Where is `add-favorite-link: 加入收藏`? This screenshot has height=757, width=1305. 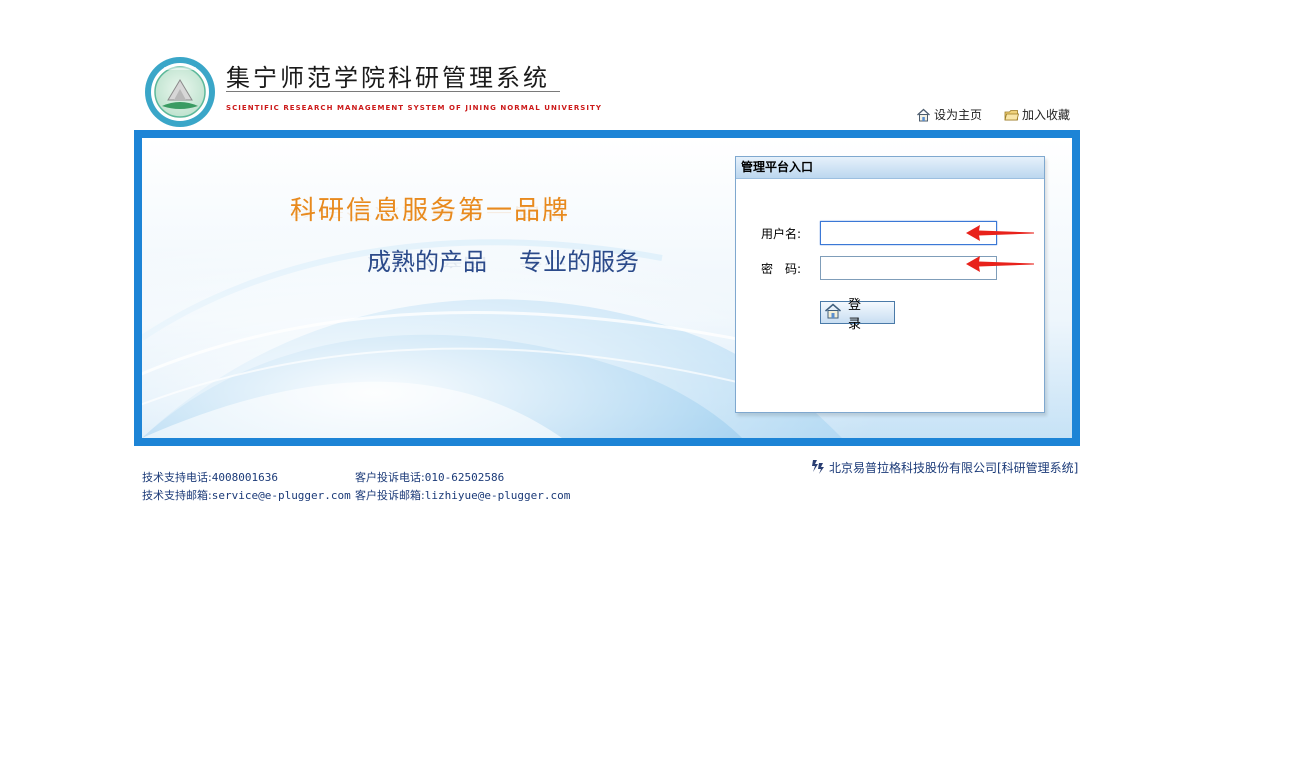
add-favorite-link: 加入收藏 is located at coordinates (1037, 114).